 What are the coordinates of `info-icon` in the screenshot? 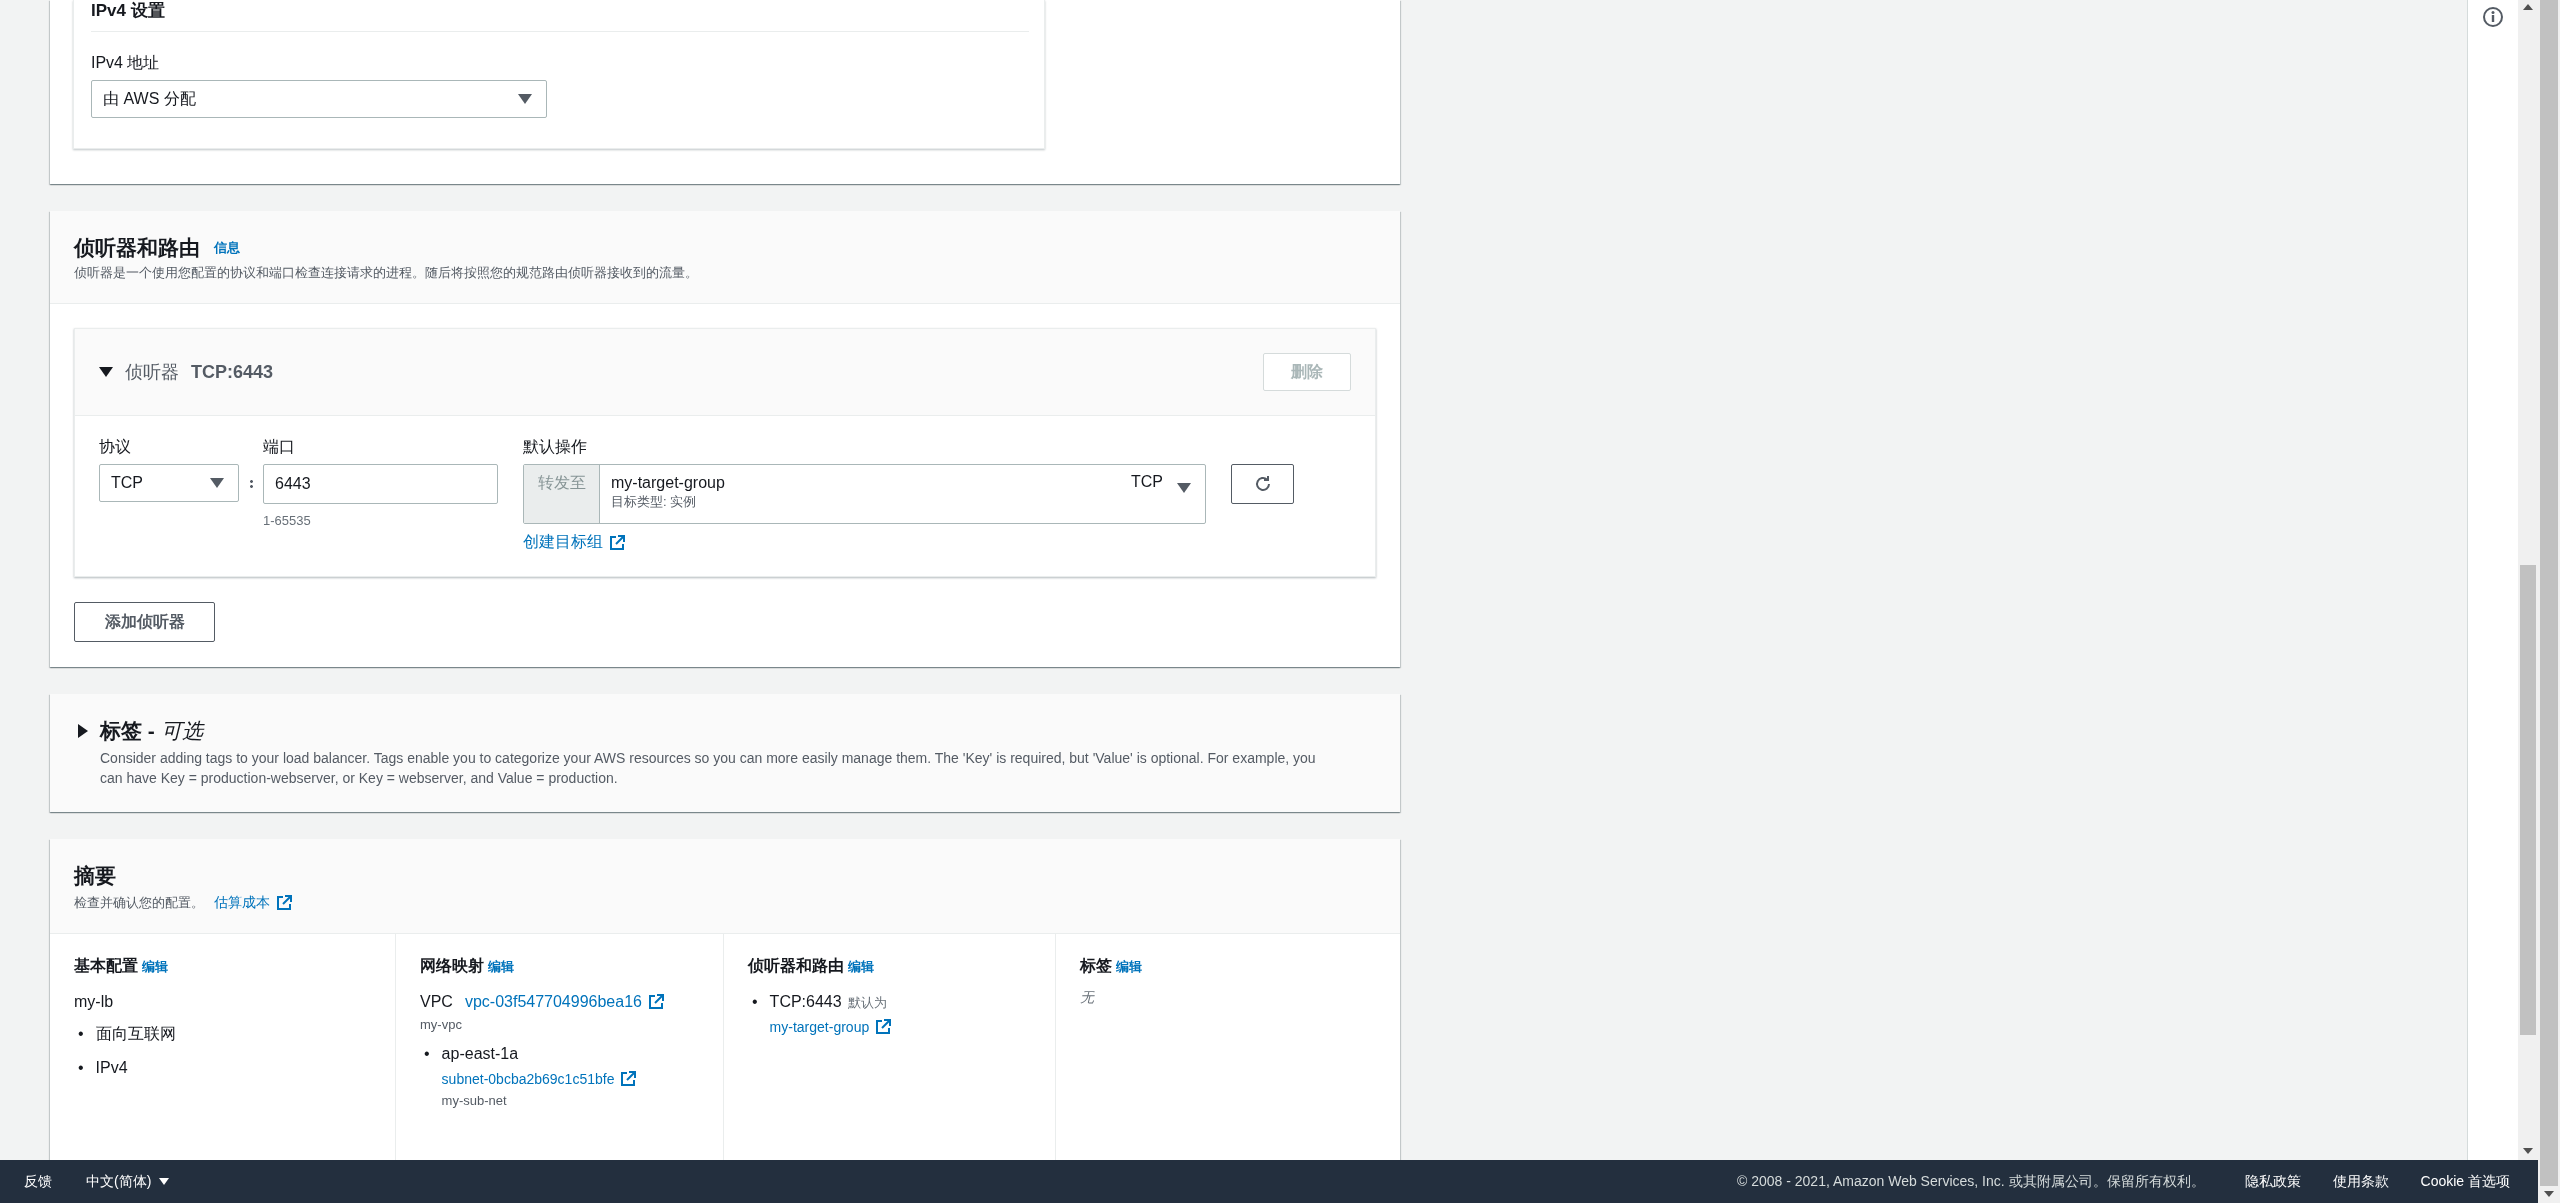 It's located at (2493, 17).